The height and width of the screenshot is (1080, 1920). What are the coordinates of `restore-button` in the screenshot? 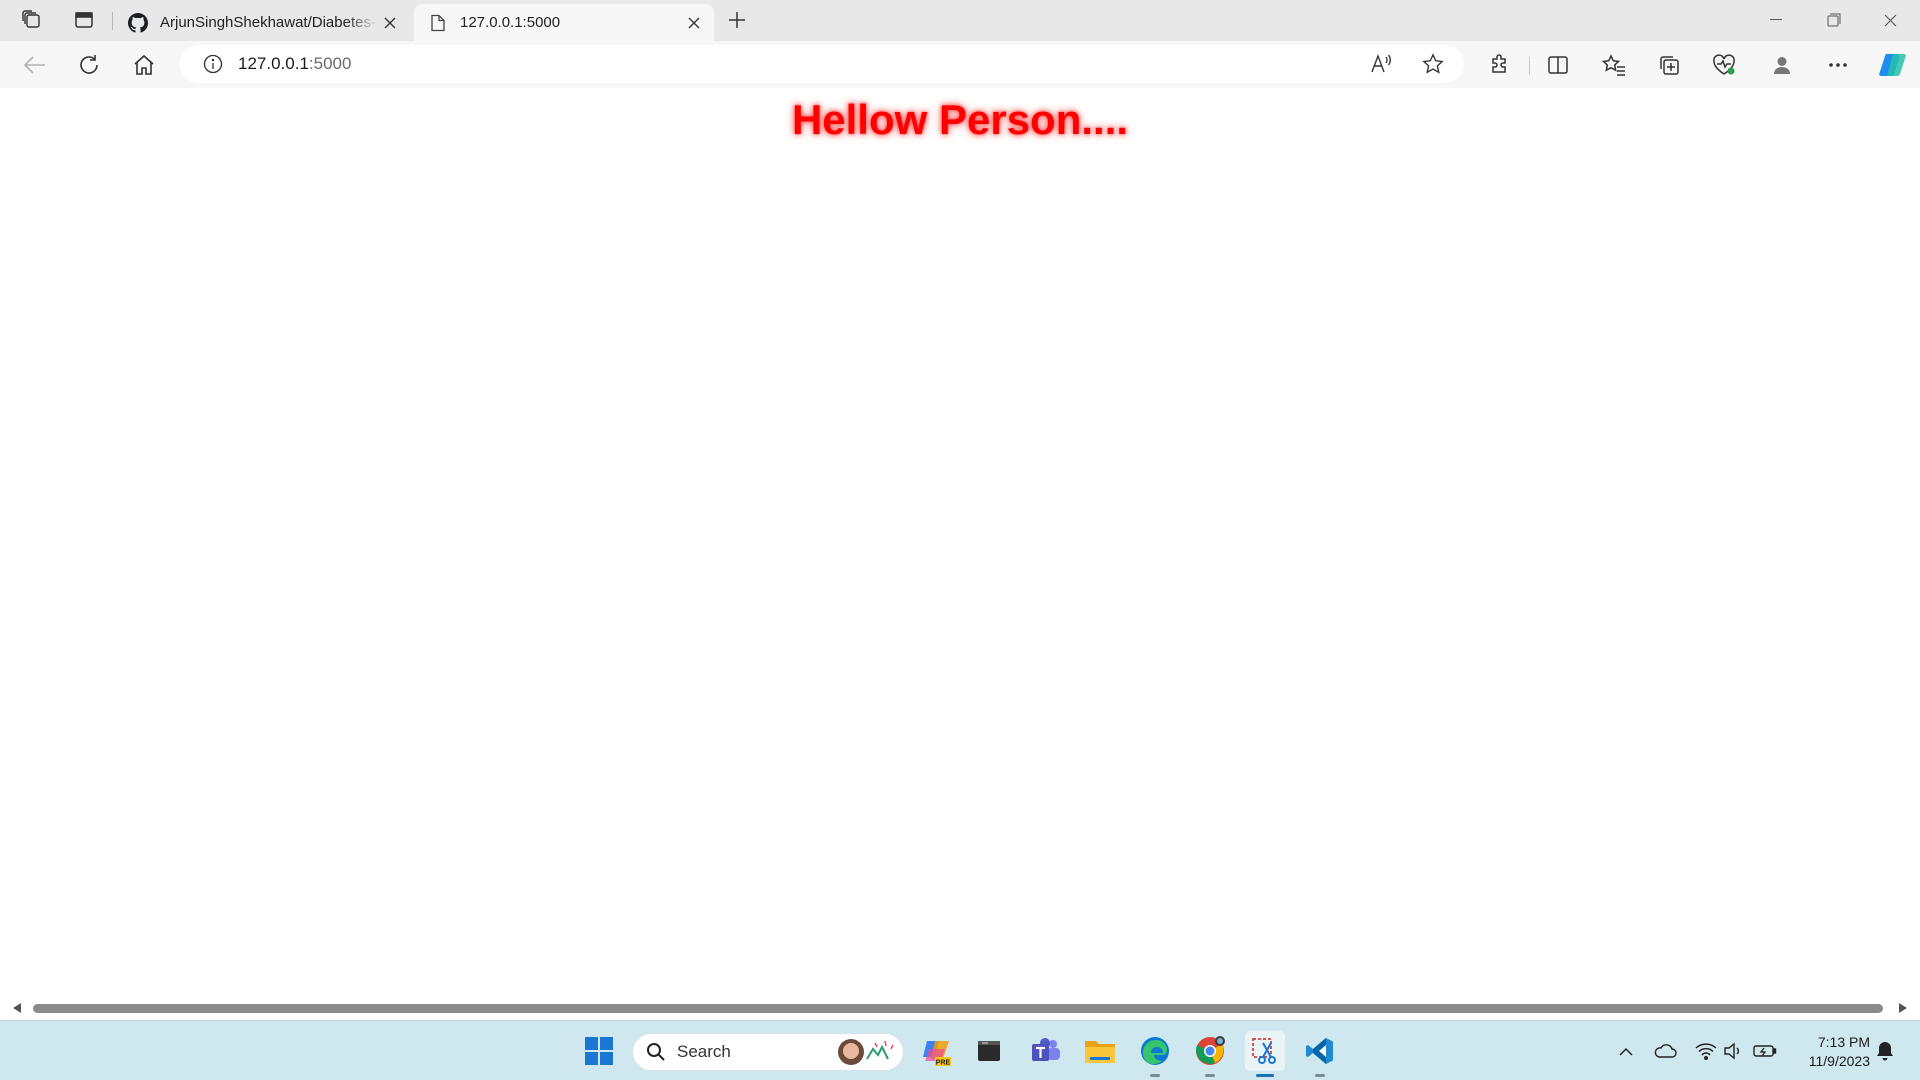 It's located at (1834, 20).